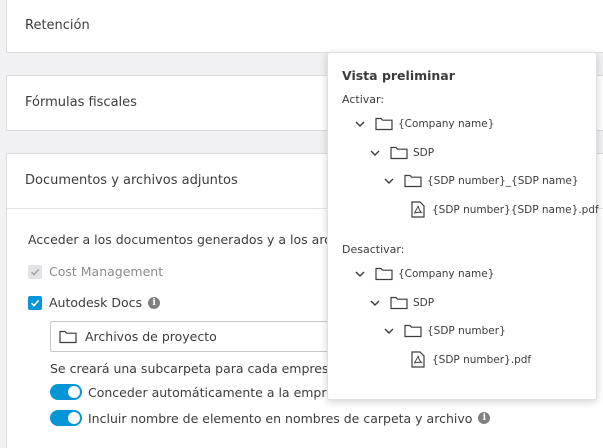 The height and width of the screenshot is (448, 603). I want to click on tree-item: {SDP number}_{SDP name}, so click(481, 180).